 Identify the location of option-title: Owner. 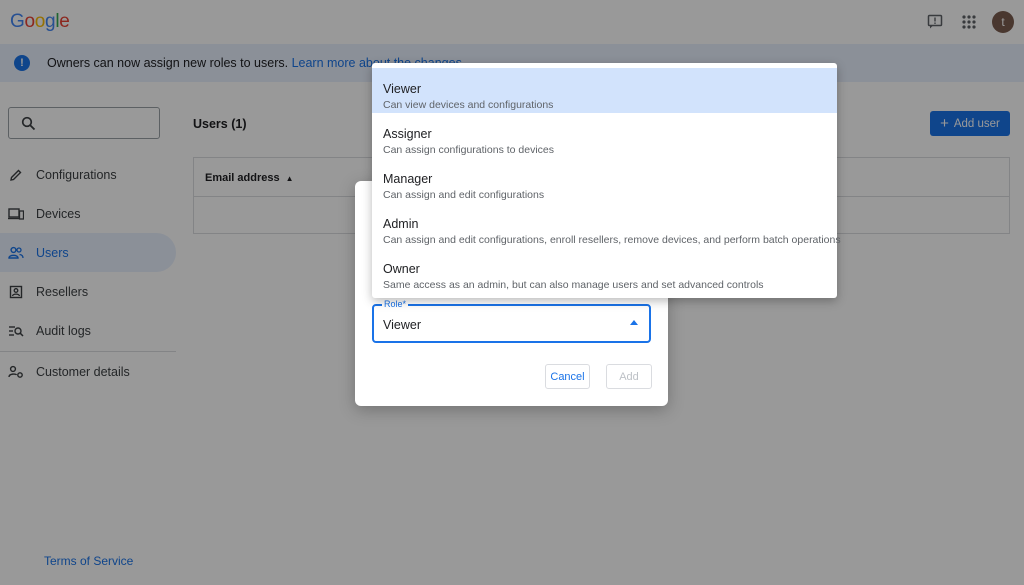
(401, 269).